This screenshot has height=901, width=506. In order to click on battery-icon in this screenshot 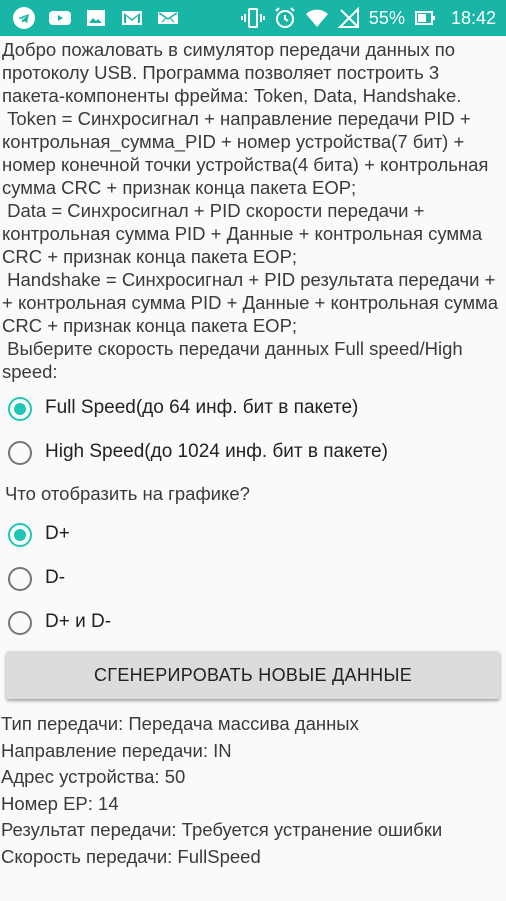, I will do `click(424, 18)`.